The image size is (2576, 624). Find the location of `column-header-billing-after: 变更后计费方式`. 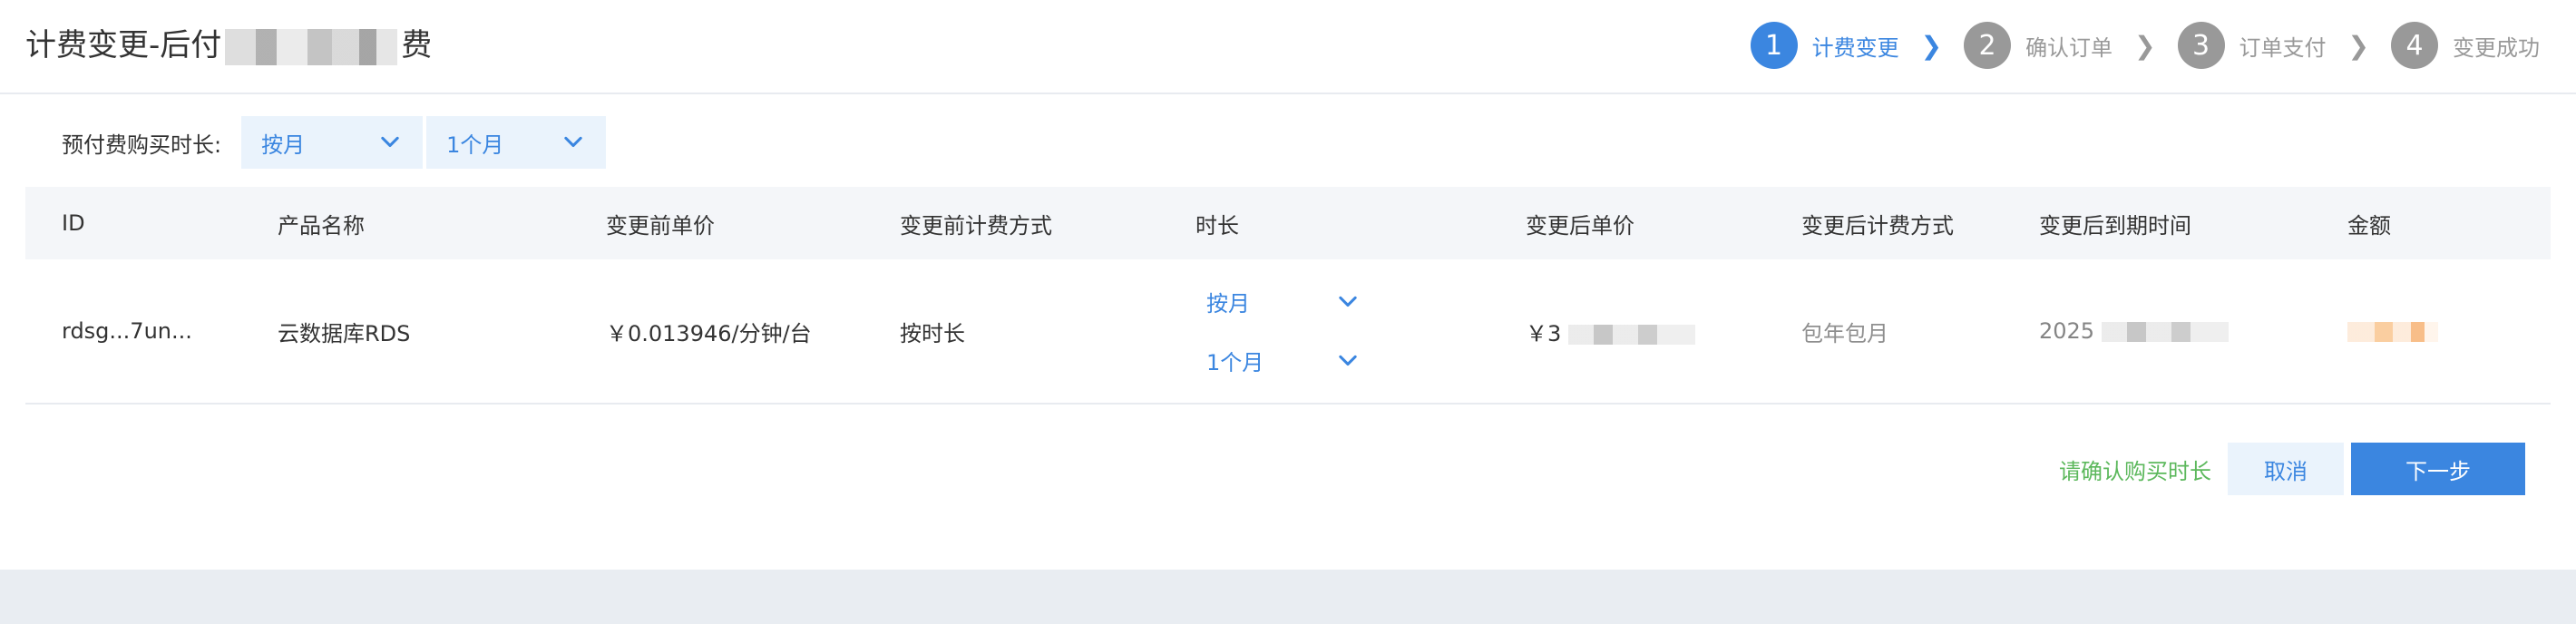

column-header-billing-after: 变更后计费方式 is located at coordinates (1877, 225).